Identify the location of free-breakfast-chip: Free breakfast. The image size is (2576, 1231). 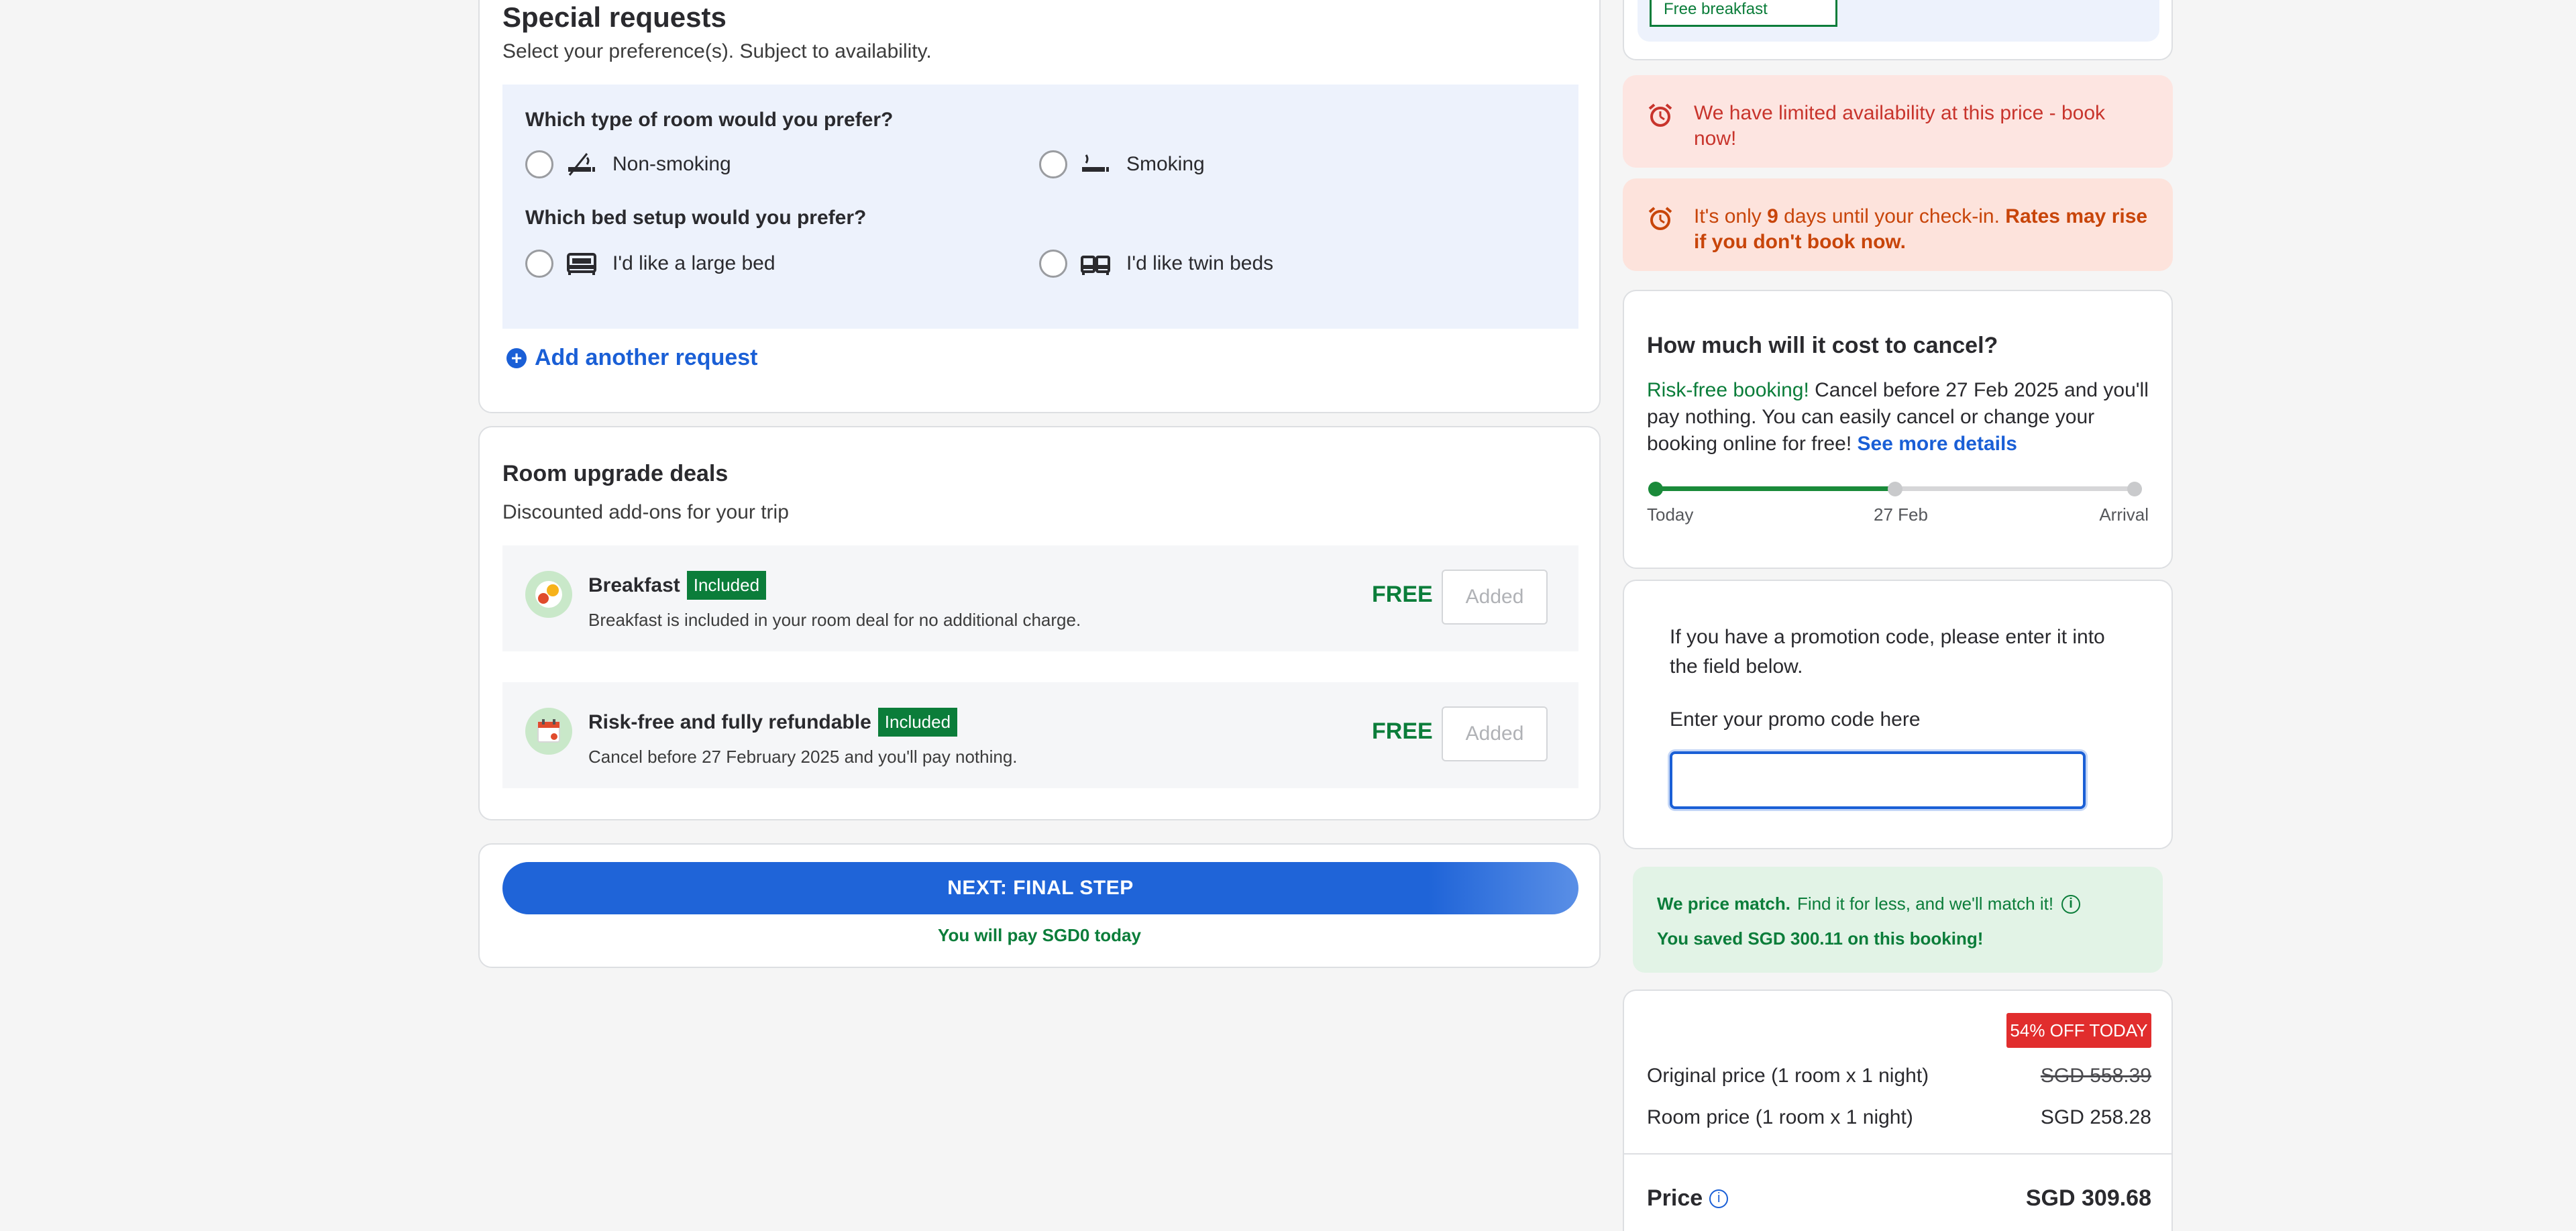
(1743, 13).